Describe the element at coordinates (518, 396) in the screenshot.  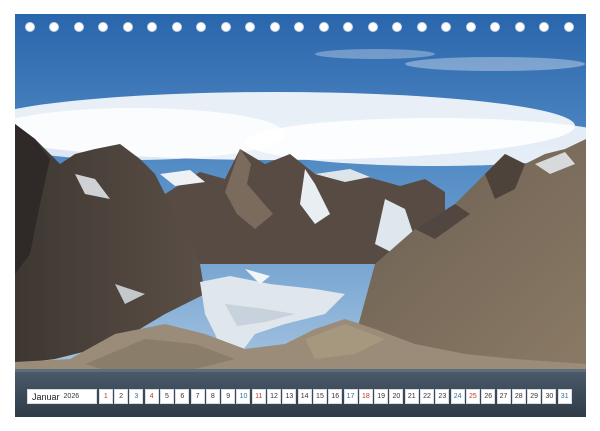
I see `day-cell: 28` at that location.